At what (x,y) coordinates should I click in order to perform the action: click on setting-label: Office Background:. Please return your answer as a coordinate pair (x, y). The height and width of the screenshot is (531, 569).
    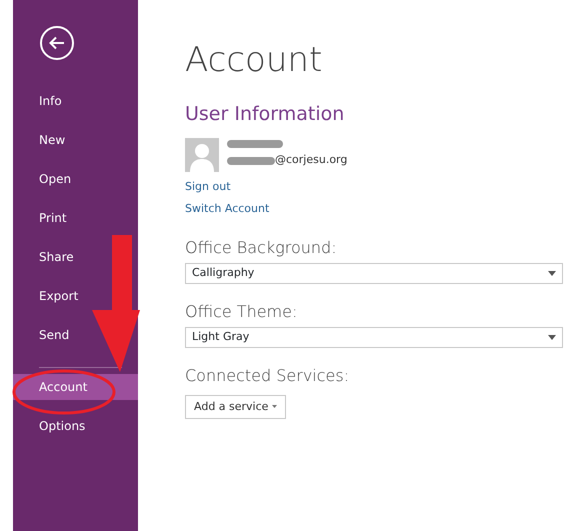
    Looking at the image, I should click on (261, 247).